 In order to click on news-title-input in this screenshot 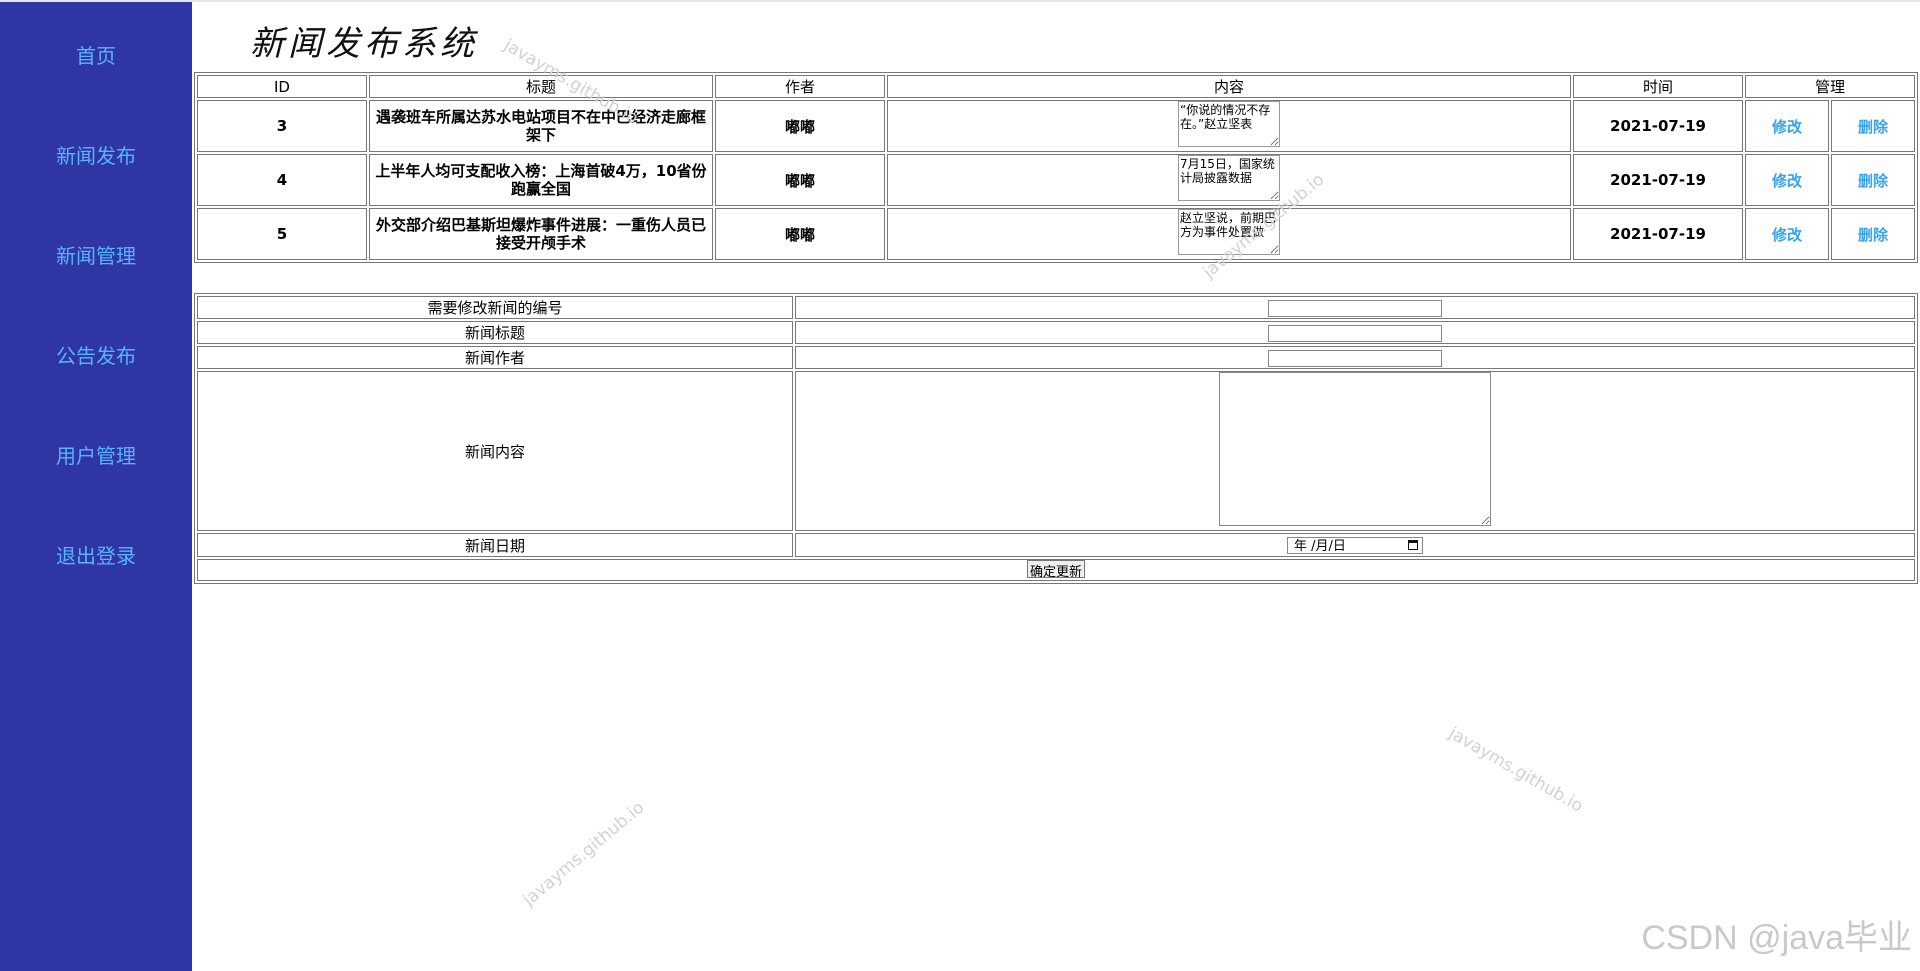, I will do `click(1355, 333)`.